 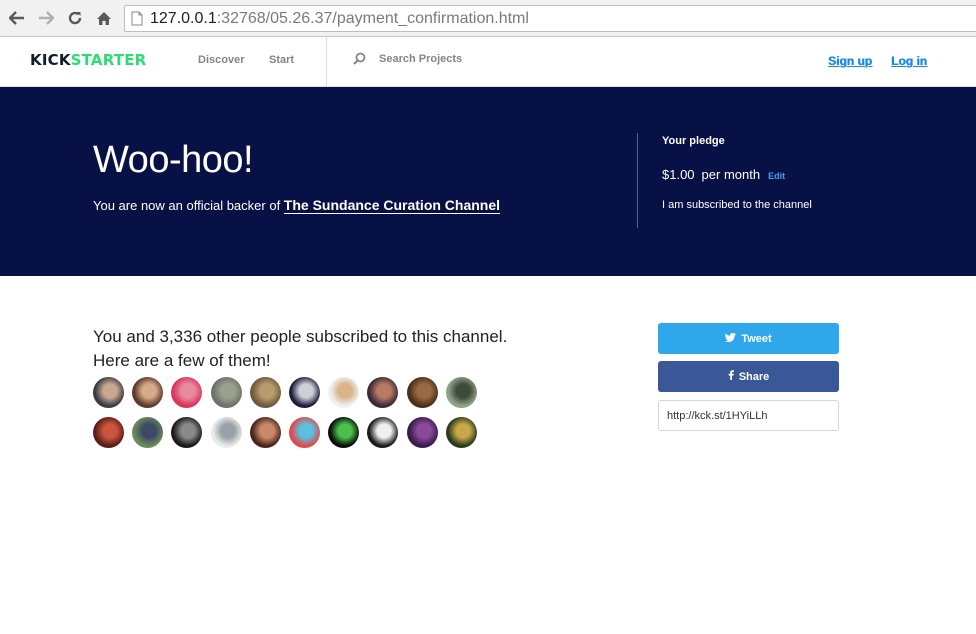 What do you see at coordinates (724, 174) in the screenshot?
I see `pledge-amount: $1.00 per month Edit` at bounding box center [724, 174].